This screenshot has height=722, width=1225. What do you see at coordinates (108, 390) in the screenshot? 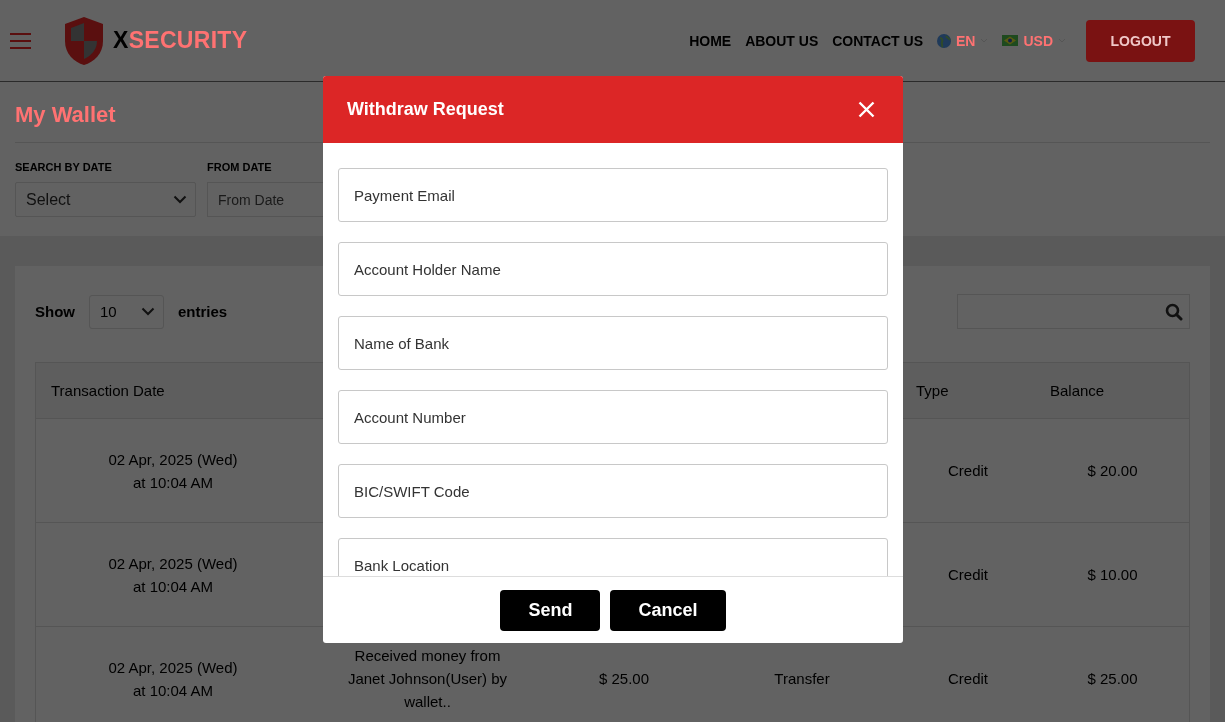
I see `column-header: Transaction Date` at bounding box center [108, 390].